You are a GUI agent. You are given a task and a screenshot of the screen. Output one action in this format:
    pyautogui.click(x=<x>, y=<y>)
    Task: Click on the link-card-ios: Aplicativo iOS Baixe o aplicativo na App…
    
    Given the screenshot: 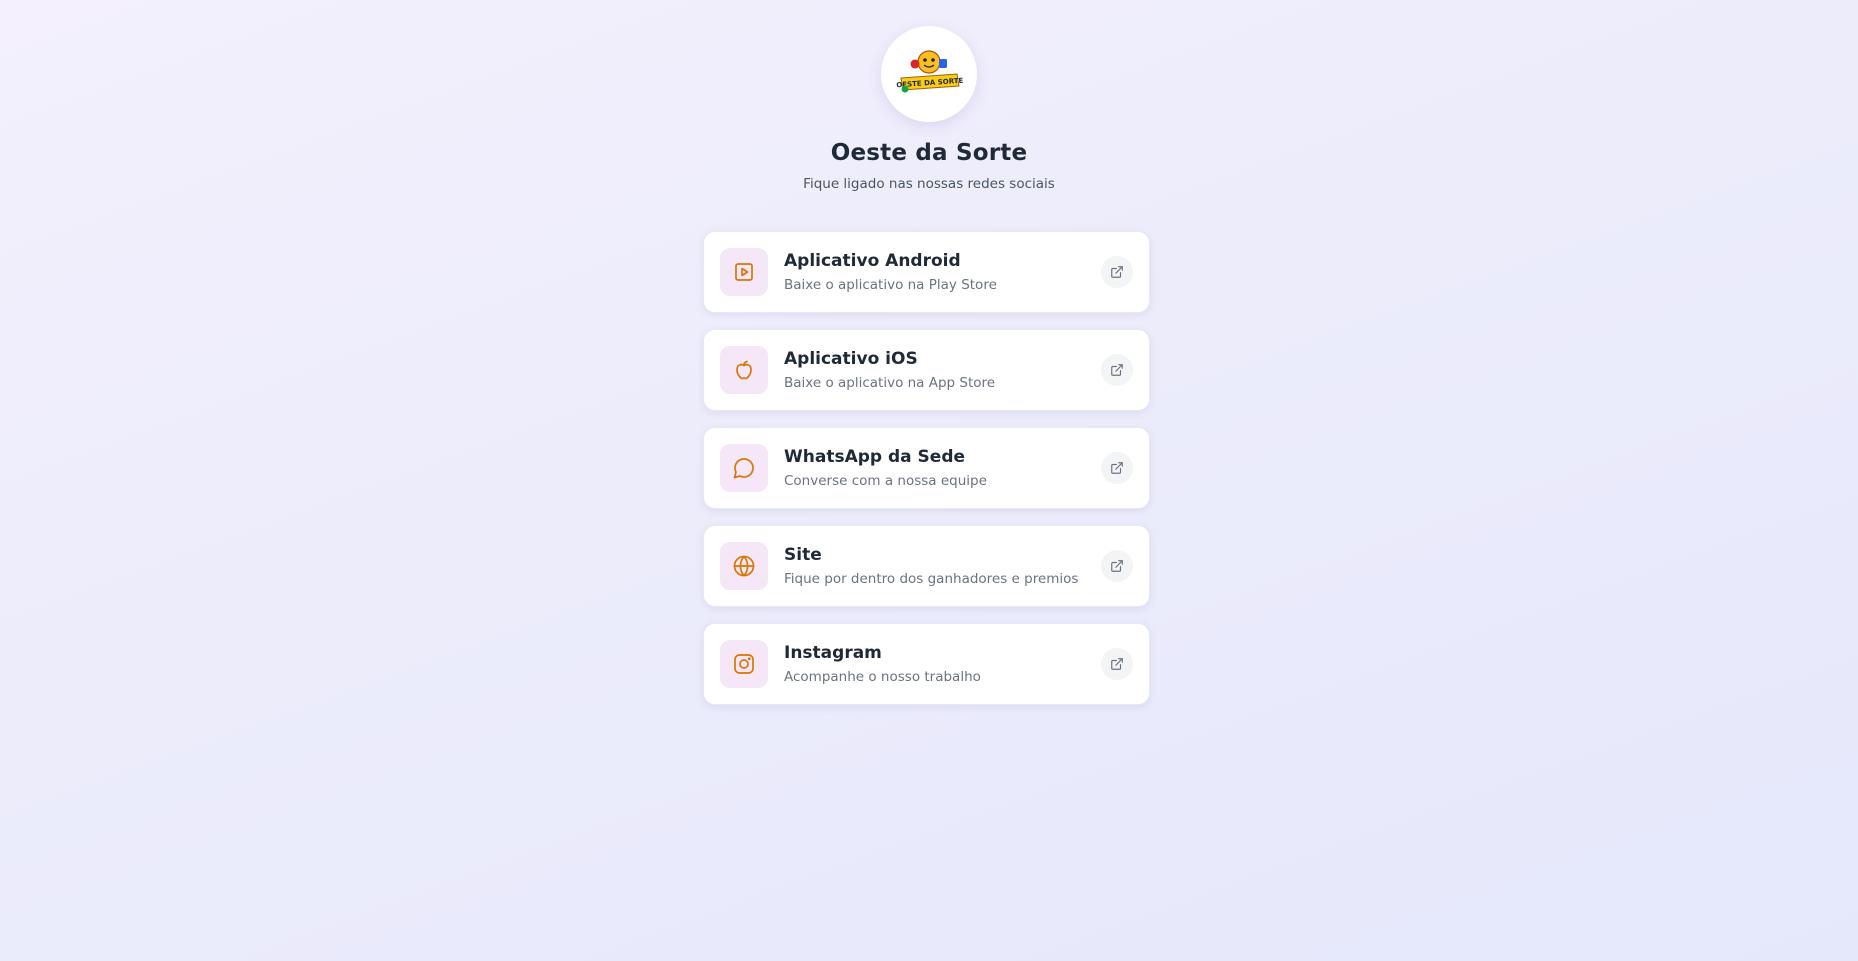 What is the action you would take?
    pyautogui.click(x=926, y=370)
    